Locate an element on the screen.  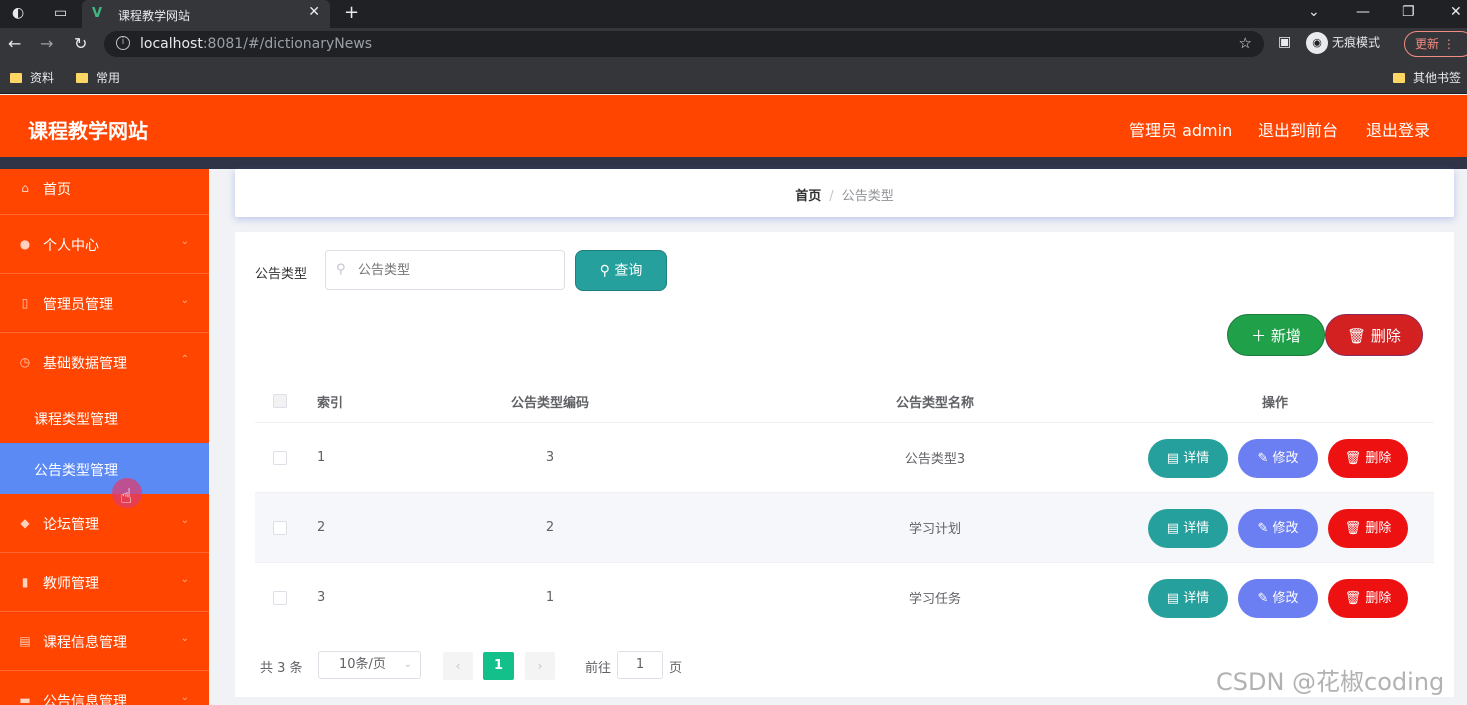
exit-to-front-link: 退出到前台 is located at coordinates (1298, 129).